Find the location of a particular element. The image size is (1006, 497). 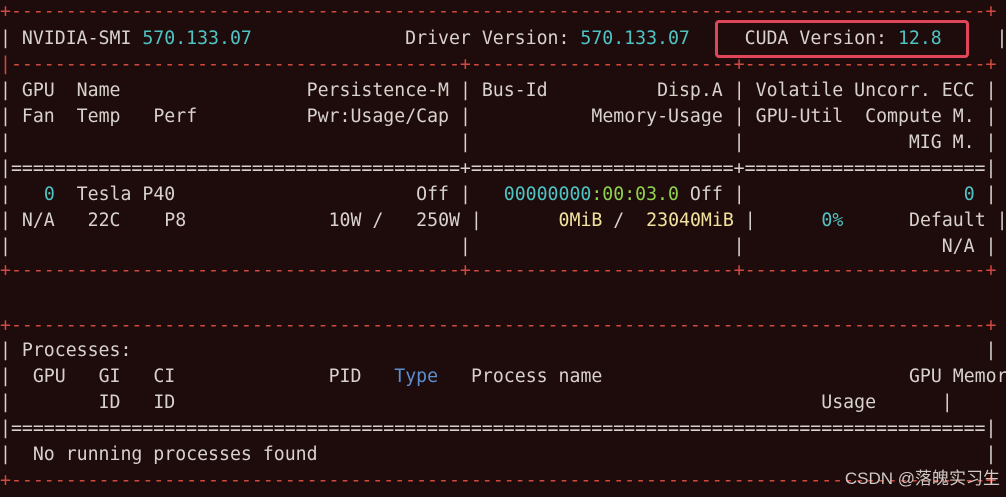

gpu-perf: P8 is located at coordinates (175, 220).